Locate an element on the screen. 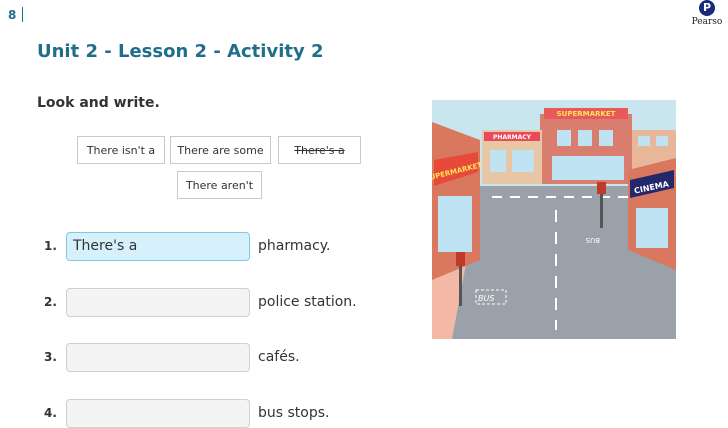 The height and width of the screenshot is (428, 728). question-number: 4. is located at coordinates (50, 413).